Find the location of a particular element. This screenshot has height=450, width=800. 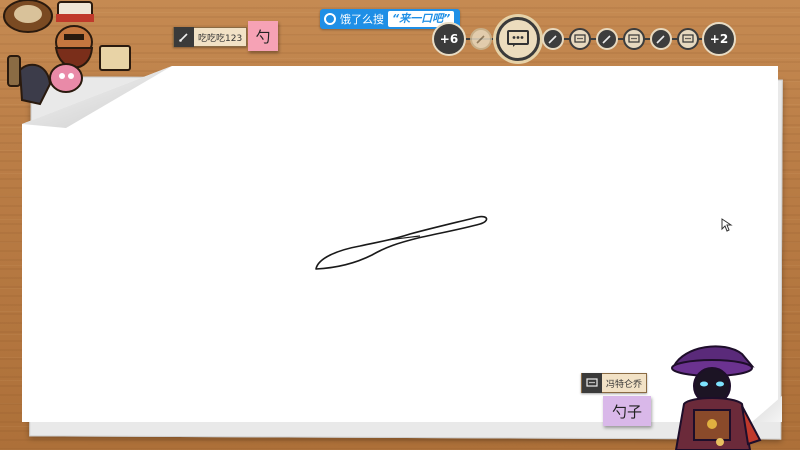

more-players-right-badge: +2 is located at coordinates (719, 39).